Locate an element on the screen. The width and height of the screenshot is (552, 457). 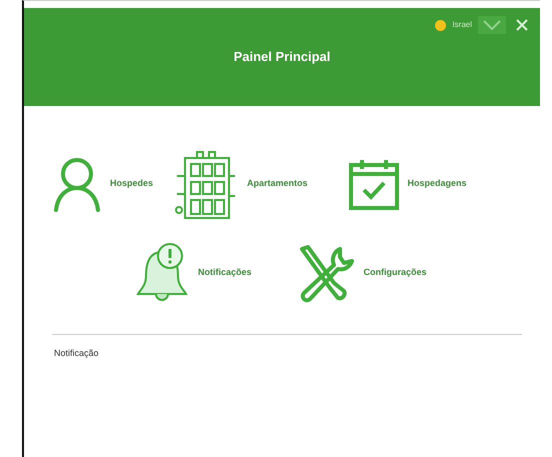
calendar-check-icon is located at coordinates (374, 184).